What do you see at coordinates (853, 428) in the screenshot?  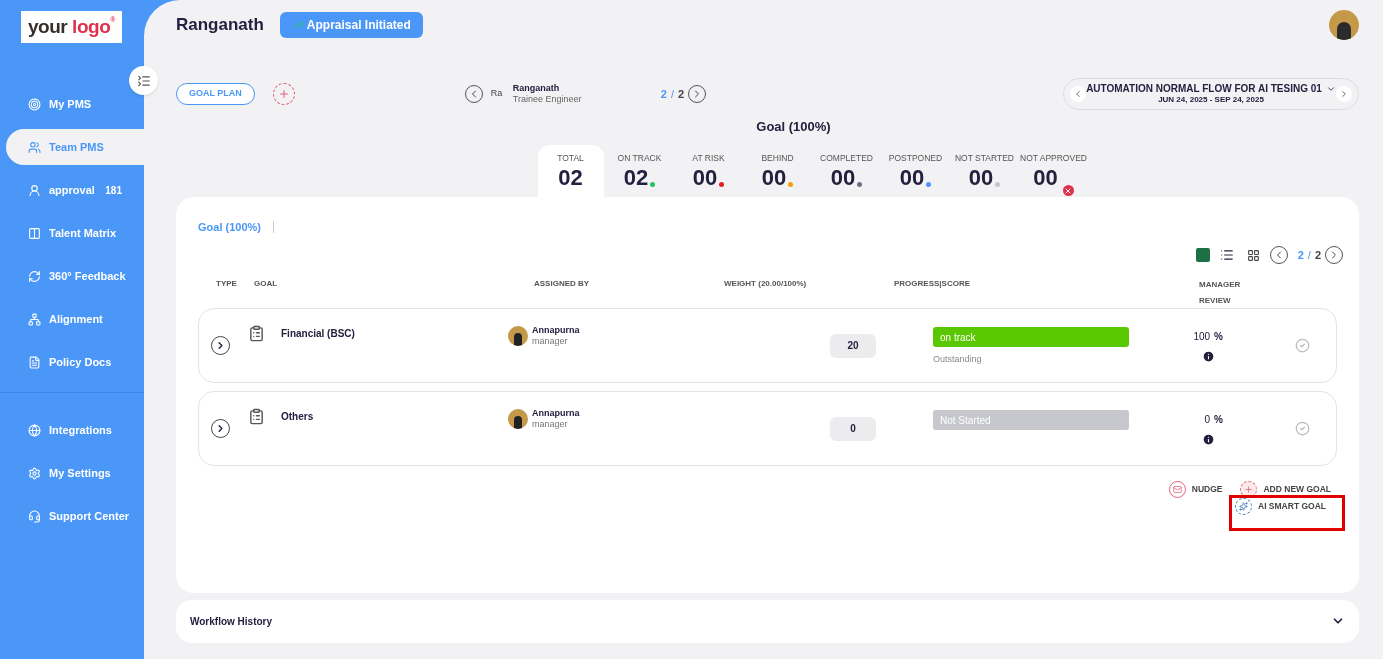 I see `weight-value: 0` at bounding box center [853, 428].